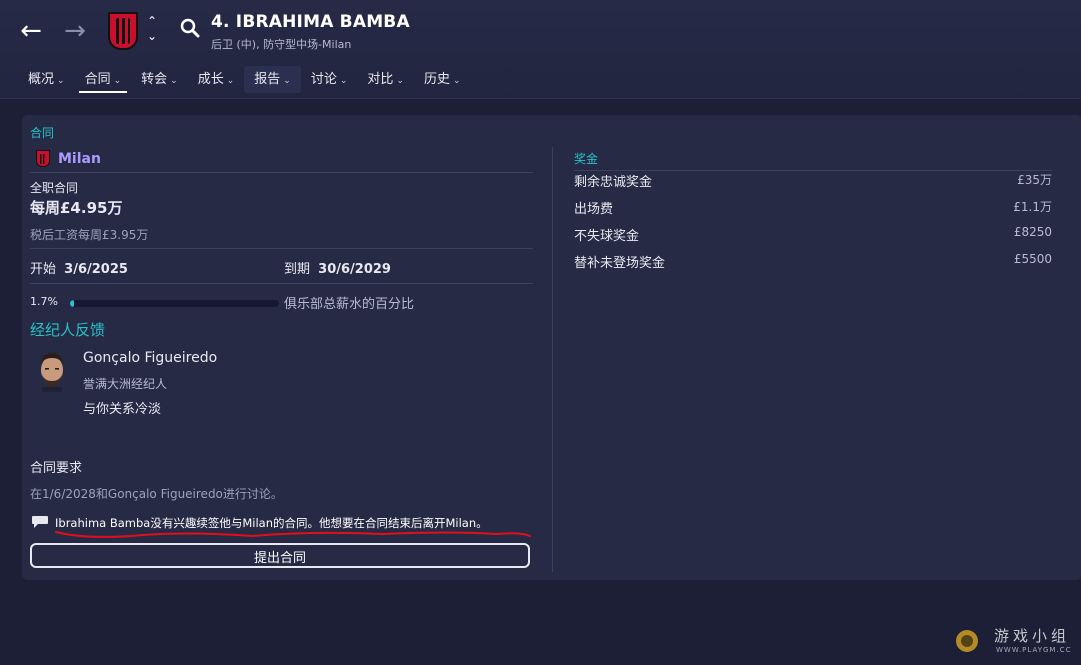 The image size is (1081, 665). I want to click on bonus-row-unused-sub: 替补未登场奖金 £5500, so click(813, 261).